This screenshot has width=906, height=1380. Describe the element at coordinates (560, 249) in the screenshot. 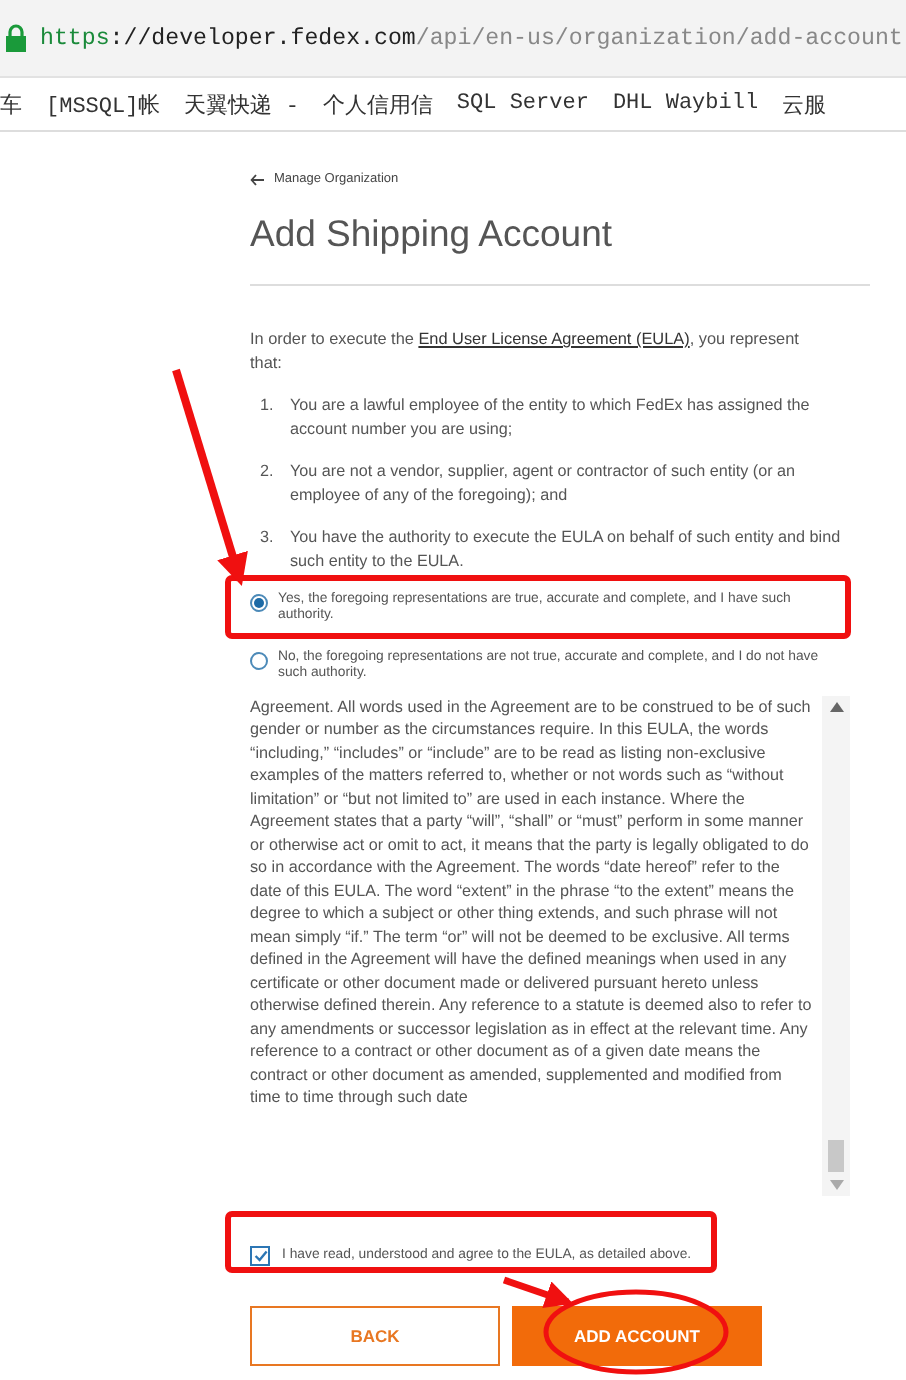

I see `page-title: Add Shipping Account` at that location.